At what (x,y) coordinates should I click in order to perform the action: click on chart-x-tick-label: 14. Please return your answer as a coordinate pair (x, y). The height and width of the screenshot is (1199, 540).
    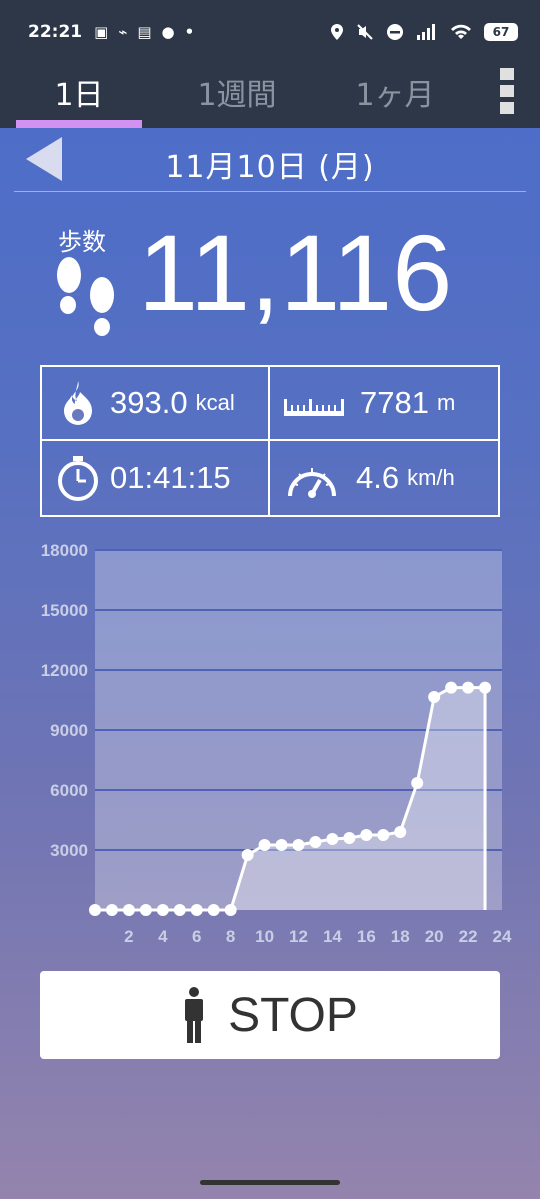
    Looking at the image, I should click on (332, 936).